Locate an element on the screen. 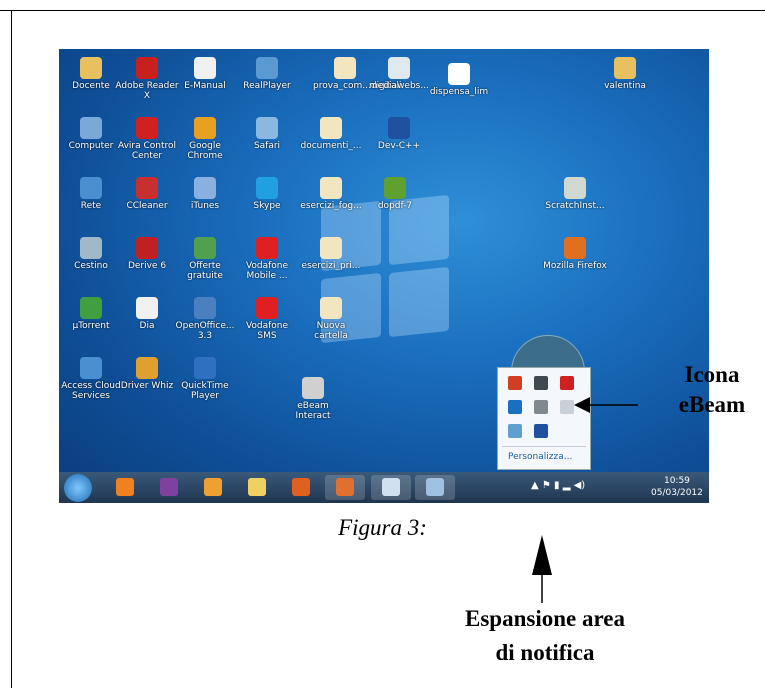 This screenshot has width=765, height=688. desktop-icon-label: Docente is located at coordinates (91, 86).